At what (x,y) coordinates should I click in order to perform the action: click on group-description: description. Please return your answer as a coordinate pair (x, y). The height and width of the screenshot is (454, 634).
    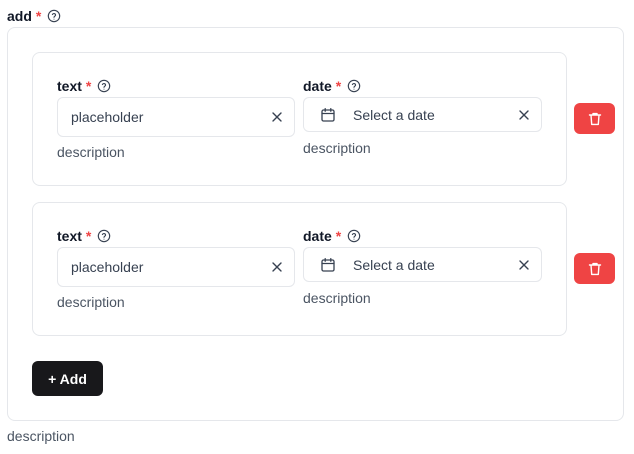
    Looking at the image, I should click on (41, 436).